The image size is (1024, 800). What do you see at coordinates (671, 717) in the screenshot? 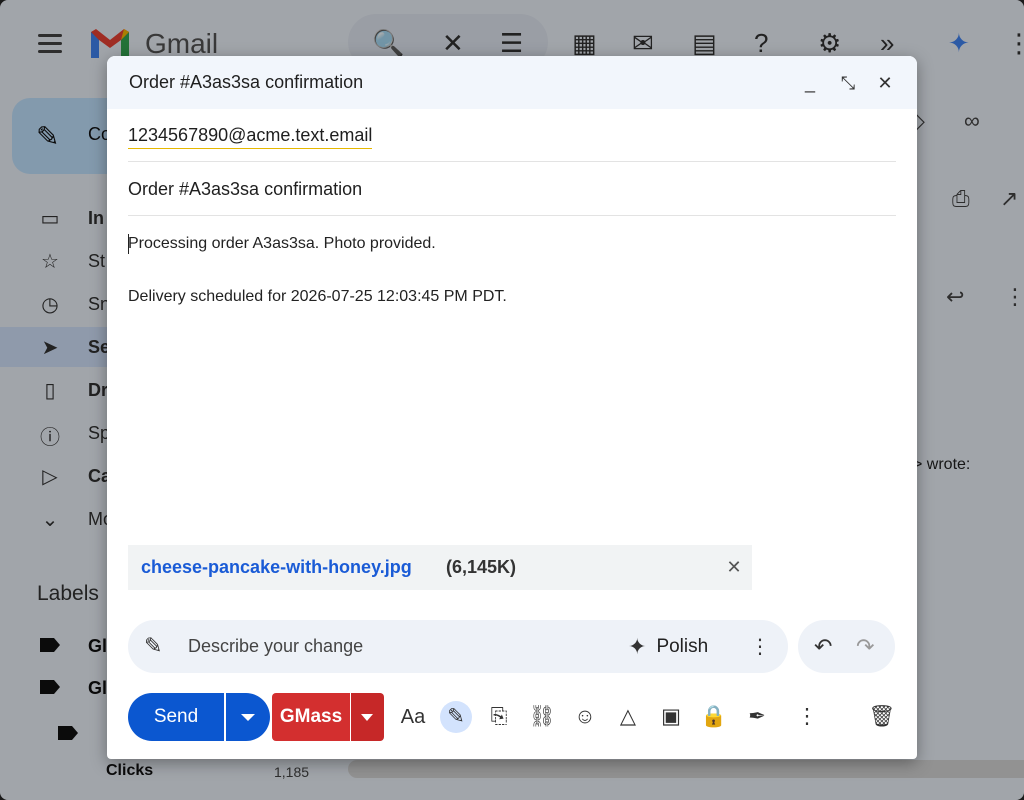
I see `insert-photo-icon: ▣` at bounding box center [671, 717].